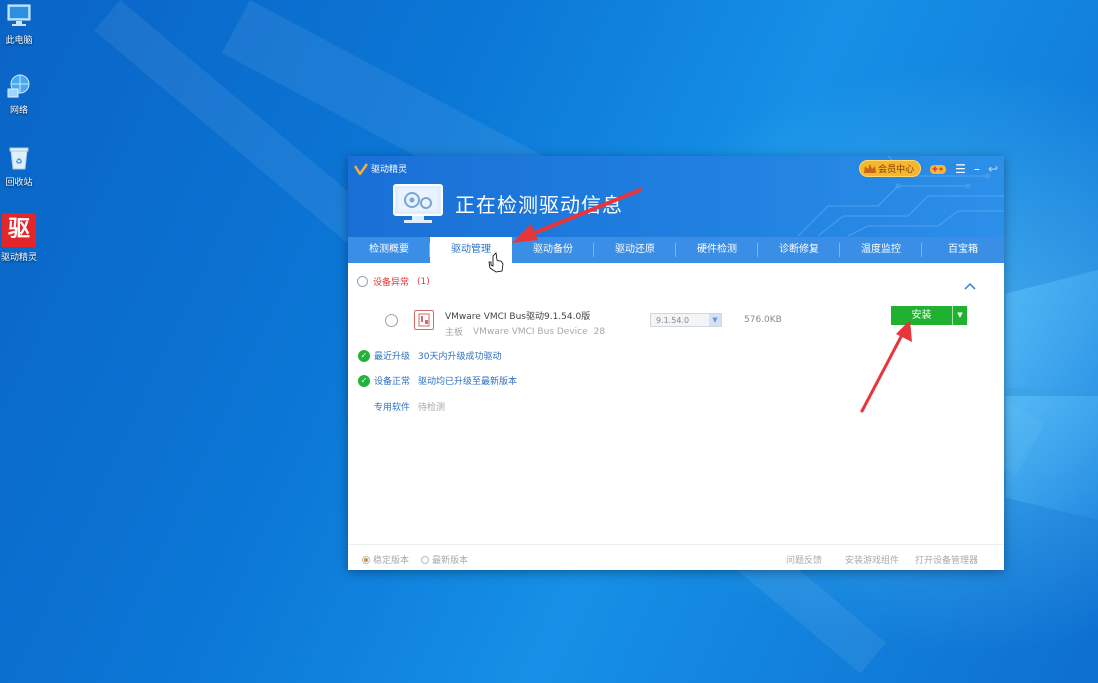 Image resolution: width=1098 pixels, height=683 pixels. I want to click on menu-icon: ☰, so click(960, 169).